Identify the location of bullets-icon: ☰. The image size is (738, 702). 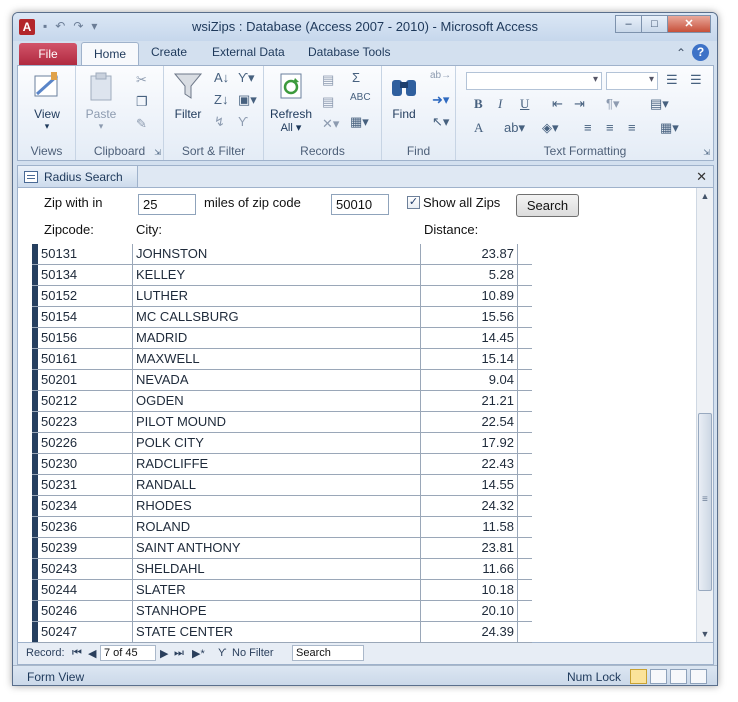
(672, 80).